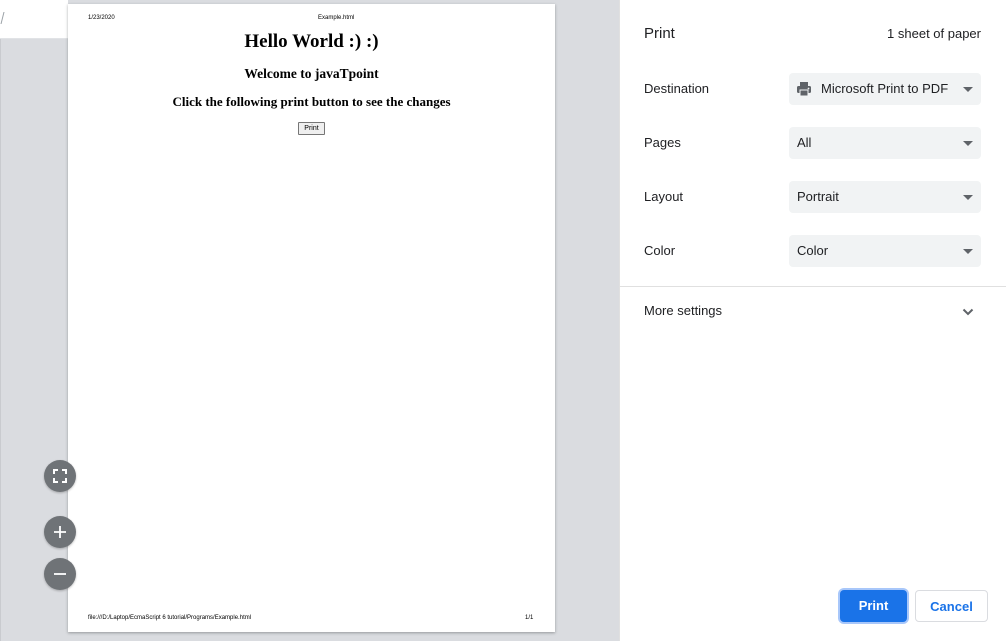 Image resolution: width=1006 pixels, height=641 pixels. I want to click on zoom-in-button, so click(60, 532).